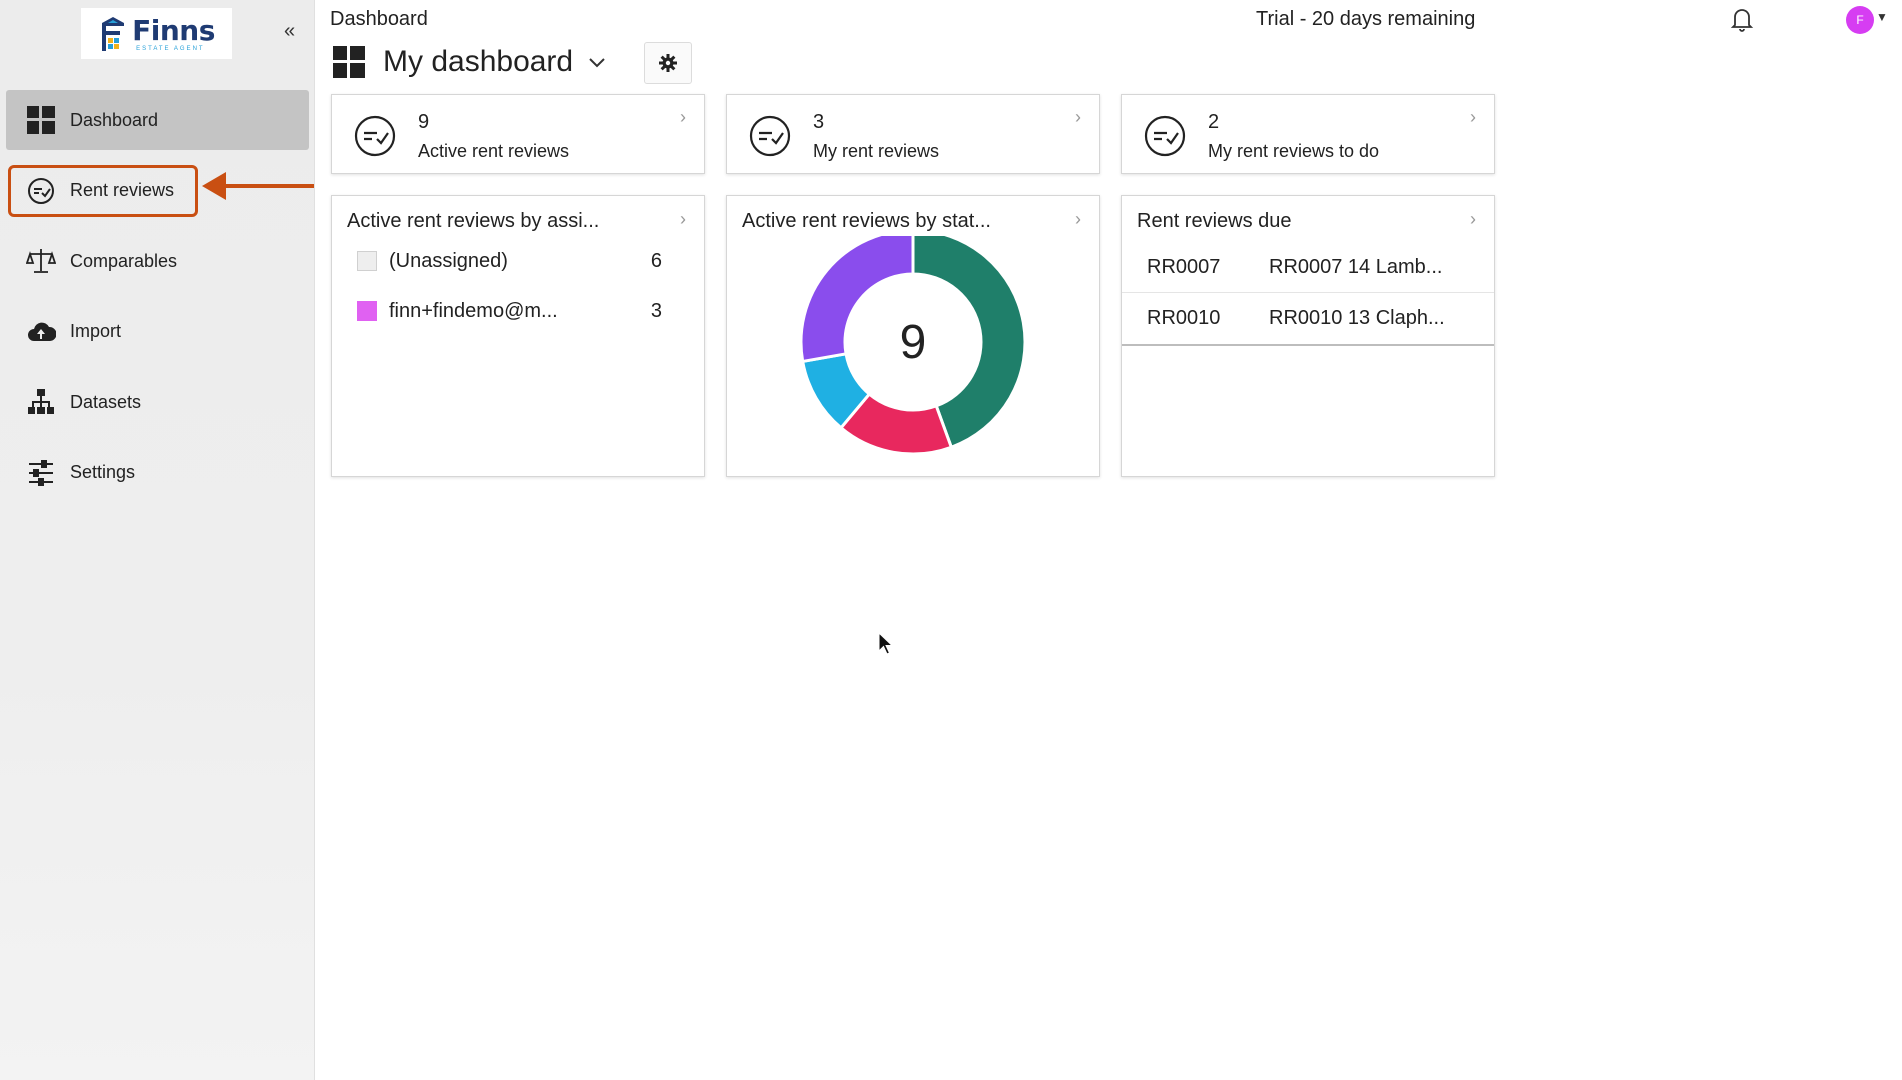 This screenshot has height=1080, width=1902. I want to click on sidebar-item-comparables: Comparables, so click(157, 261).